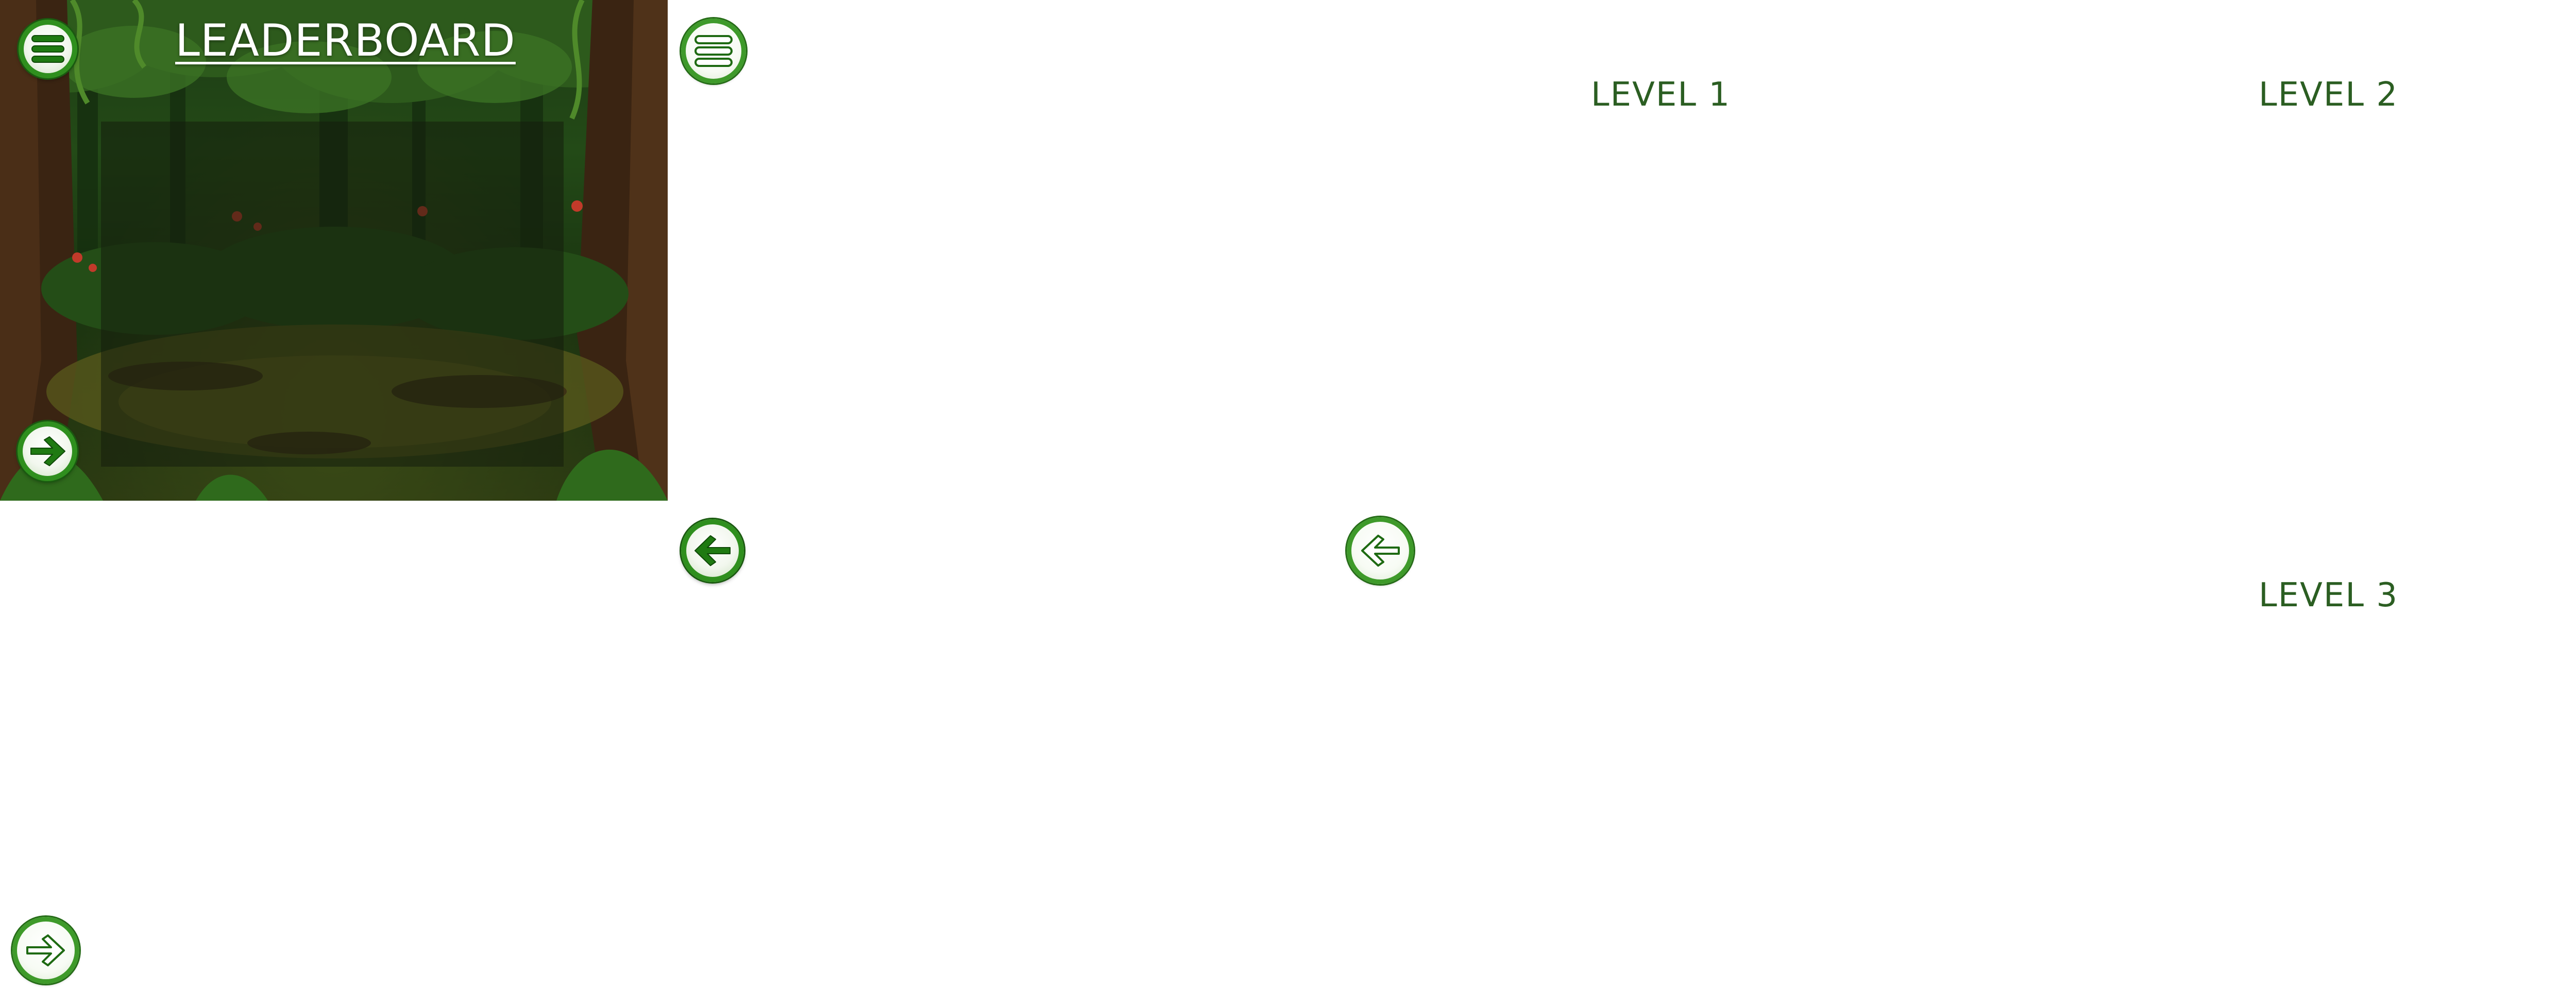 The image size is (2576, 989). I want to click on level-1-label: LEVEL 1, so click(1661, 94).